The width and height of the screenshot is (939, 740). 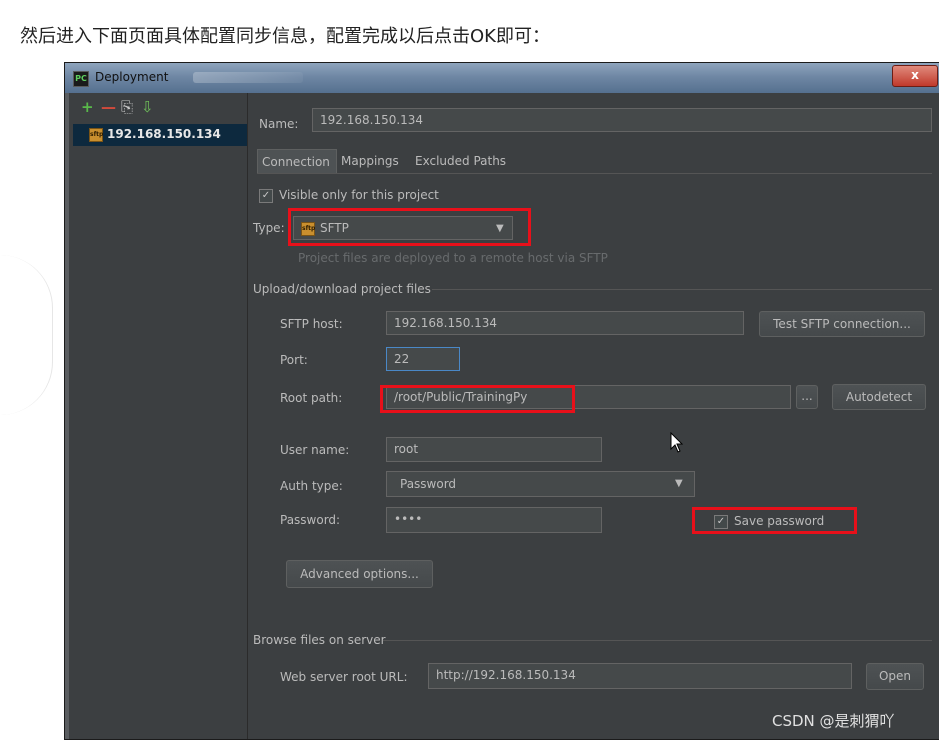 What do you see at coordinates (164, 134) in the screenshot?
I see `server-list-item-label: 192.168.150.134` at bounding box center [164, 134].